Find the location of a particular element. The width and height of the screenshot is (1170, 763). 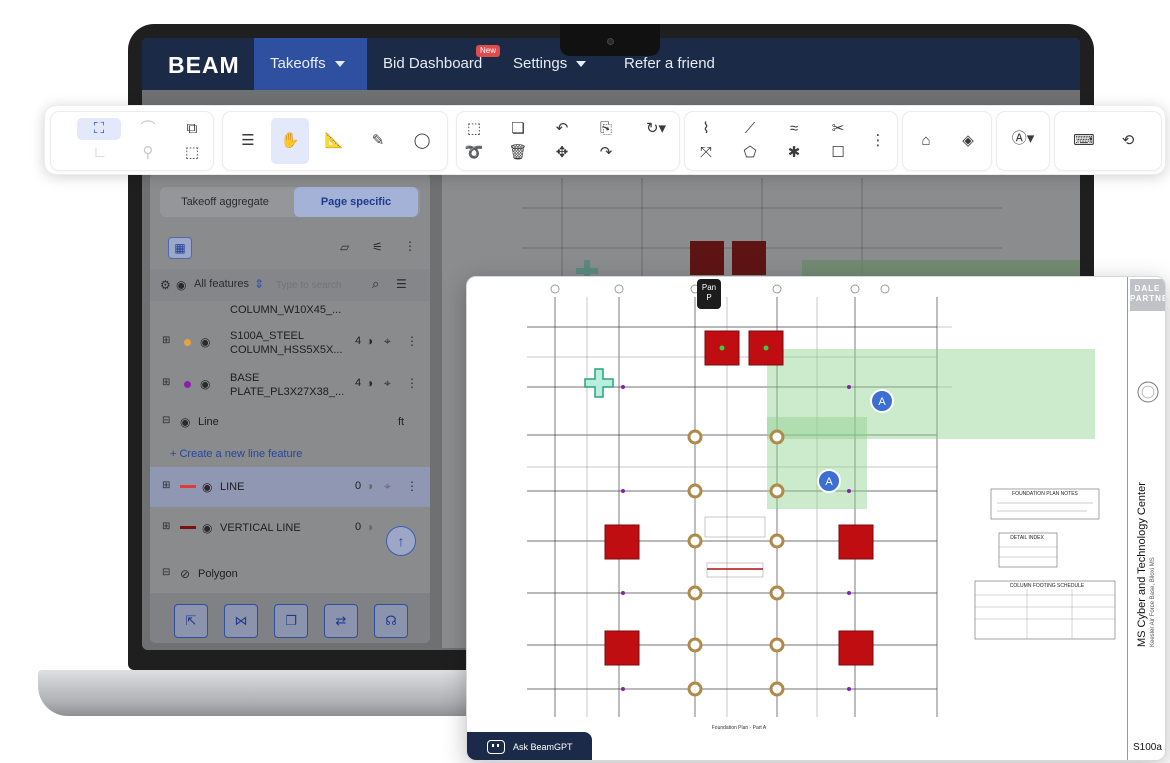

trash-icon: 🗑 is located at coordinates (518, 153).